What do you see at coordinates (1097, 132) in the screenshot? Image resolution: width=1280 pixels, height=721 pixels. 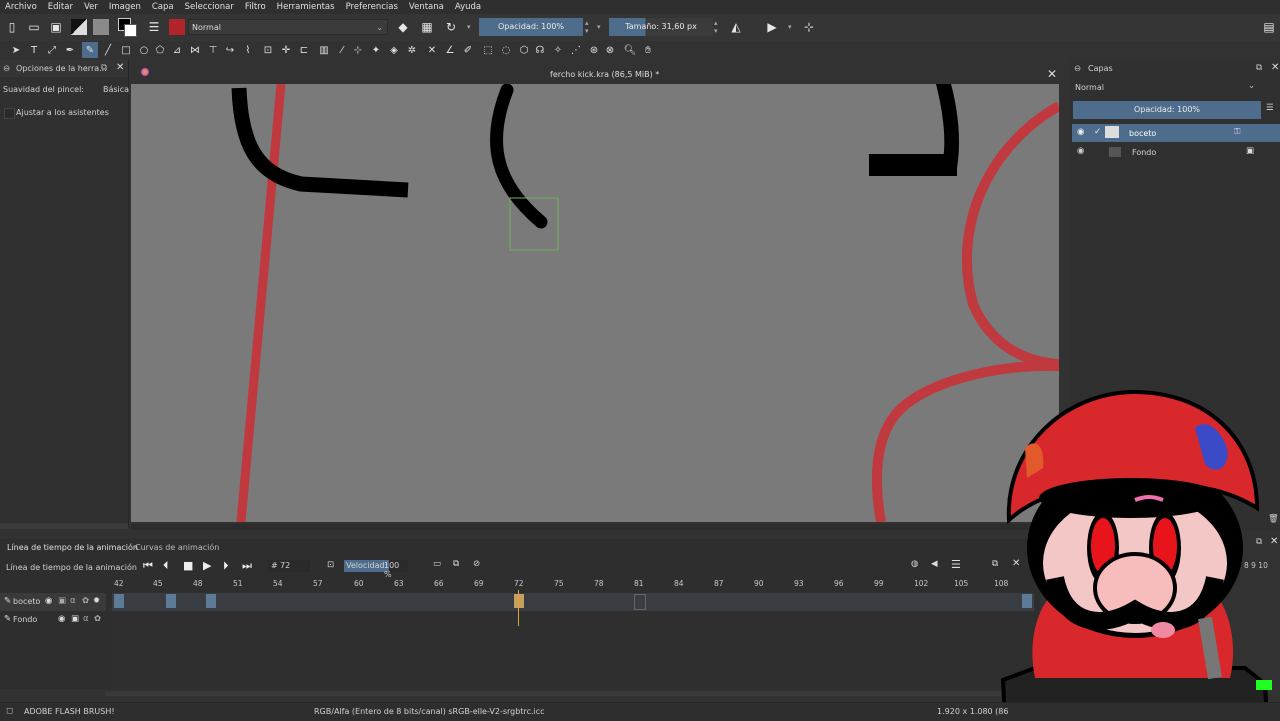 I see `checkmark-icon: ✓` at bounding box center [1097, 132].